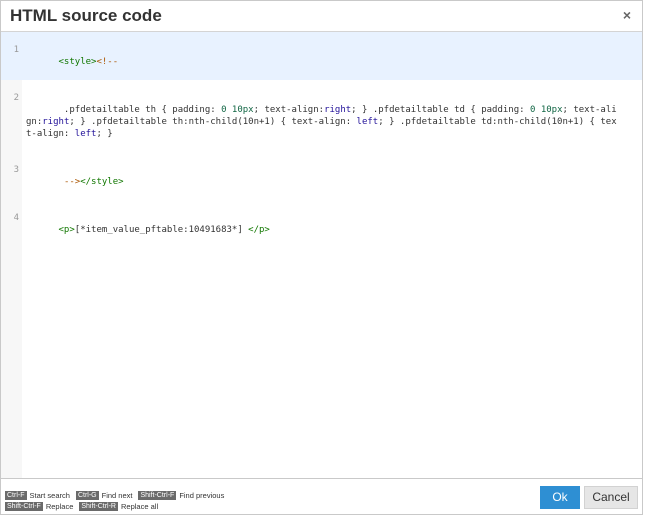  Describe the element at coordinates (321, 56) in the screenshot. I see `code-line-1: 1 <style><!--` at that location.